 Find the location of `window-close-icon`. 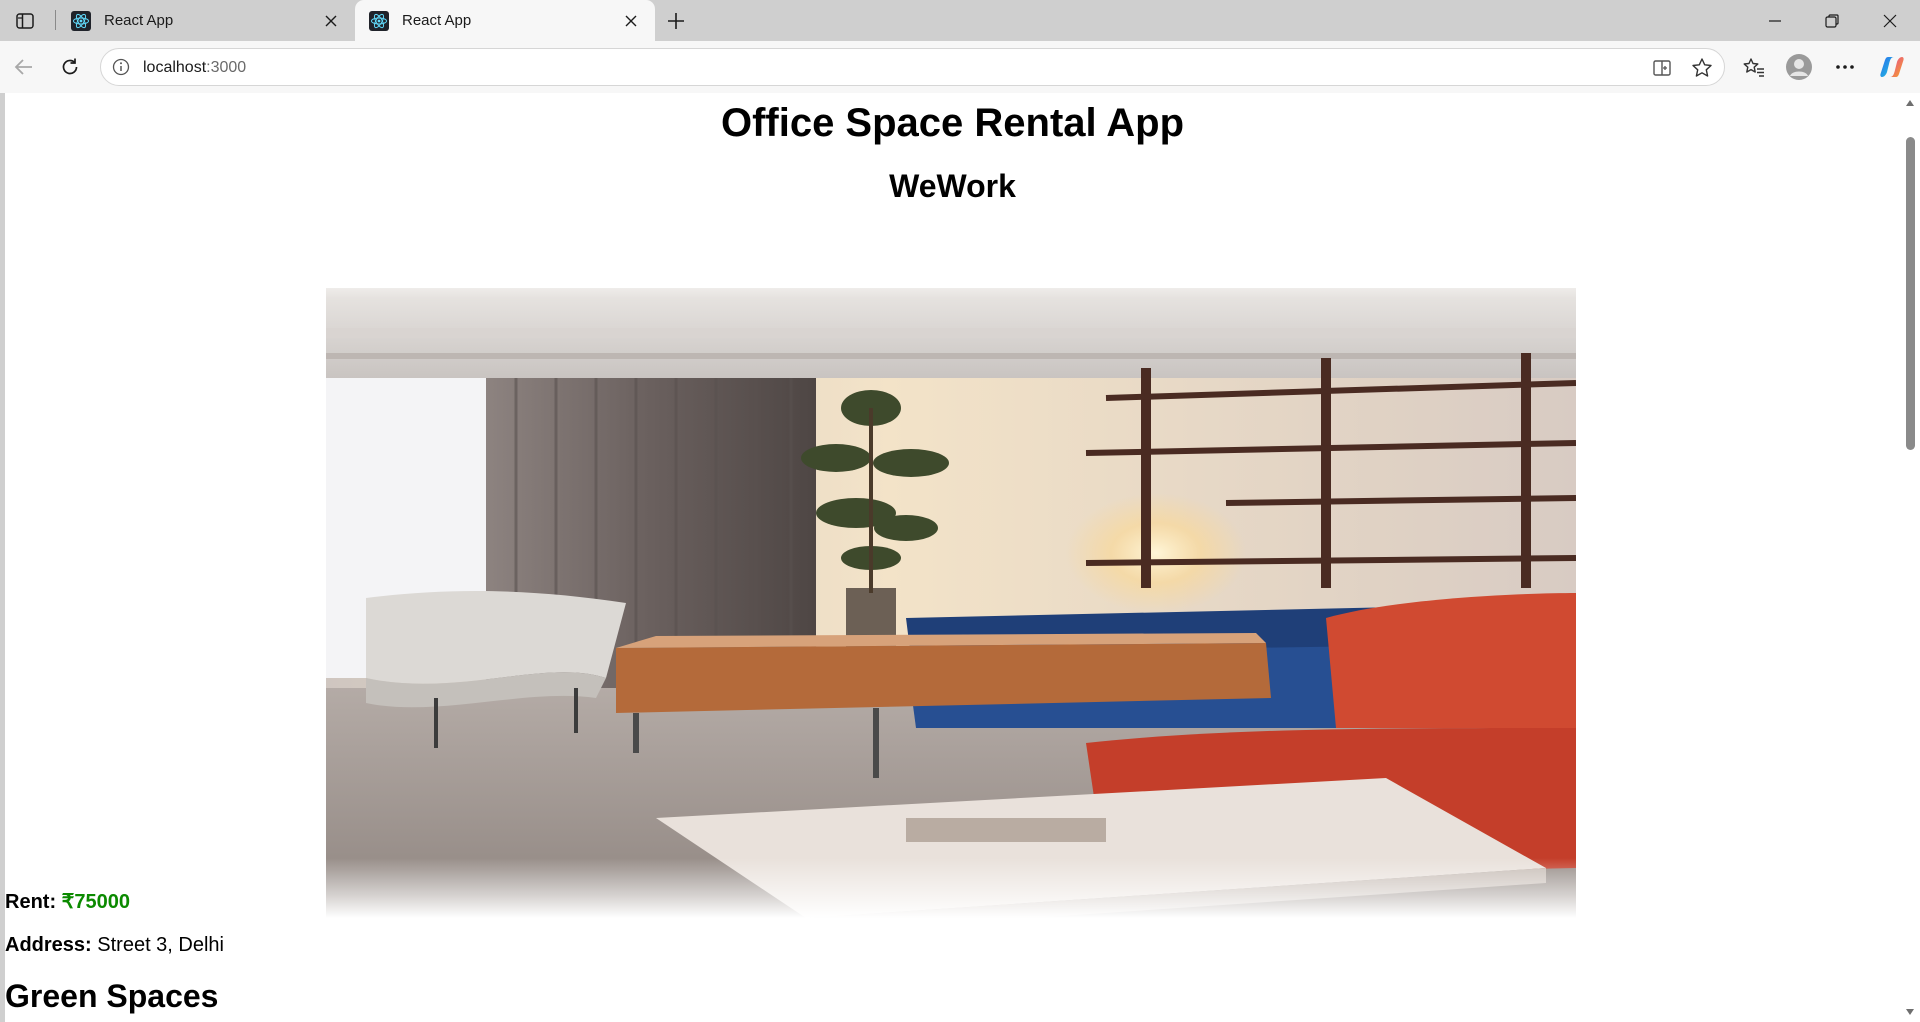

window-close-icon is located at coordinates (1890, 20).